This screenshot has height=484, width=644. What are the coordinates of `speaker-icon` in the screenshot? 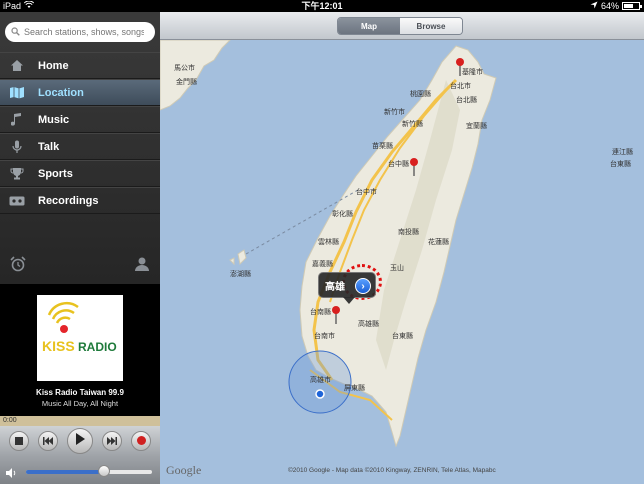 It's located at (12, 474).